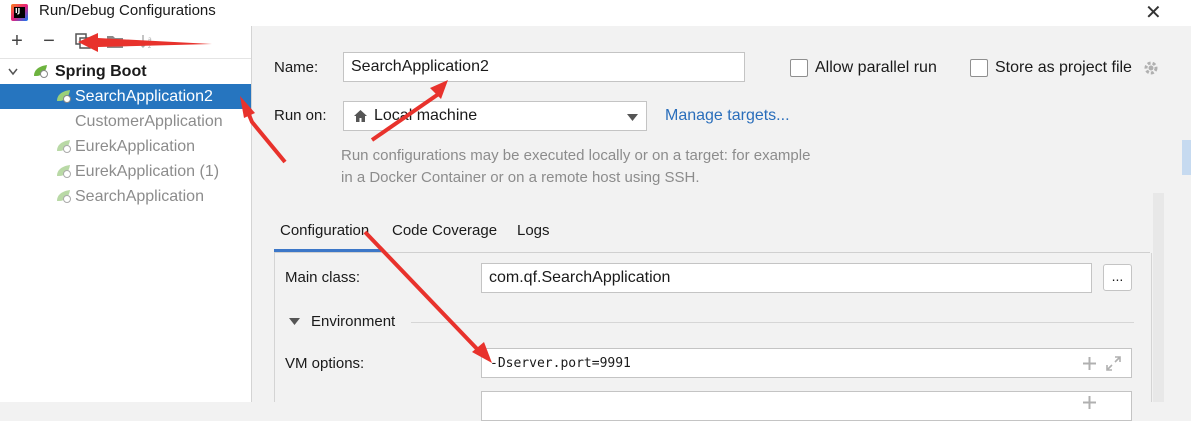  I want to click on main-class-value: com.qf.SearchApplication, so click(580, 277).